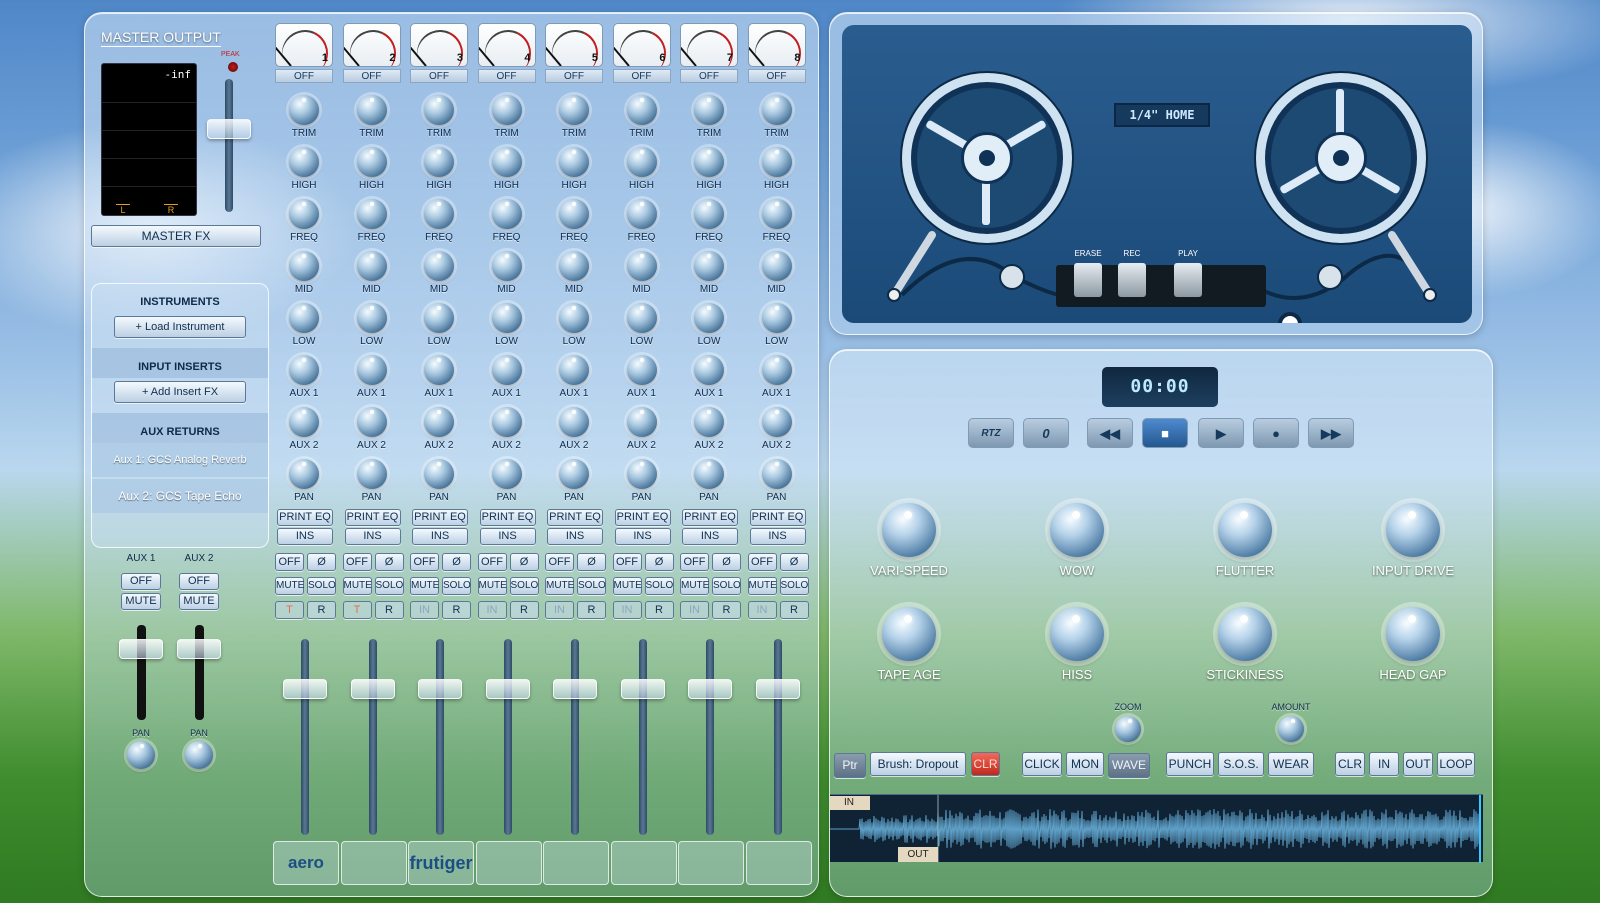 The width and height of the screenshot is (1600, 903). What do you see at coordinates (199, 649) in the screenshot?
I see `aux2-fader-handle` at bounding box center [199, 649].